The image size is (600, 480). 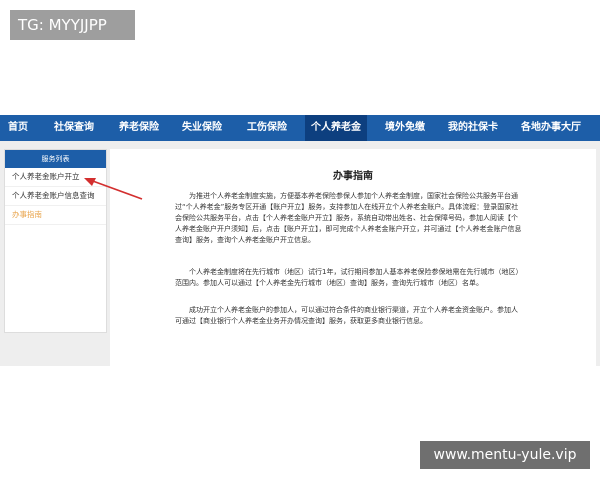 What do you see at coordinates (267, 128) in the screenshot?
I see `nav-work-injury-insurance: 工伤保险` at bounding box center [267, 128].